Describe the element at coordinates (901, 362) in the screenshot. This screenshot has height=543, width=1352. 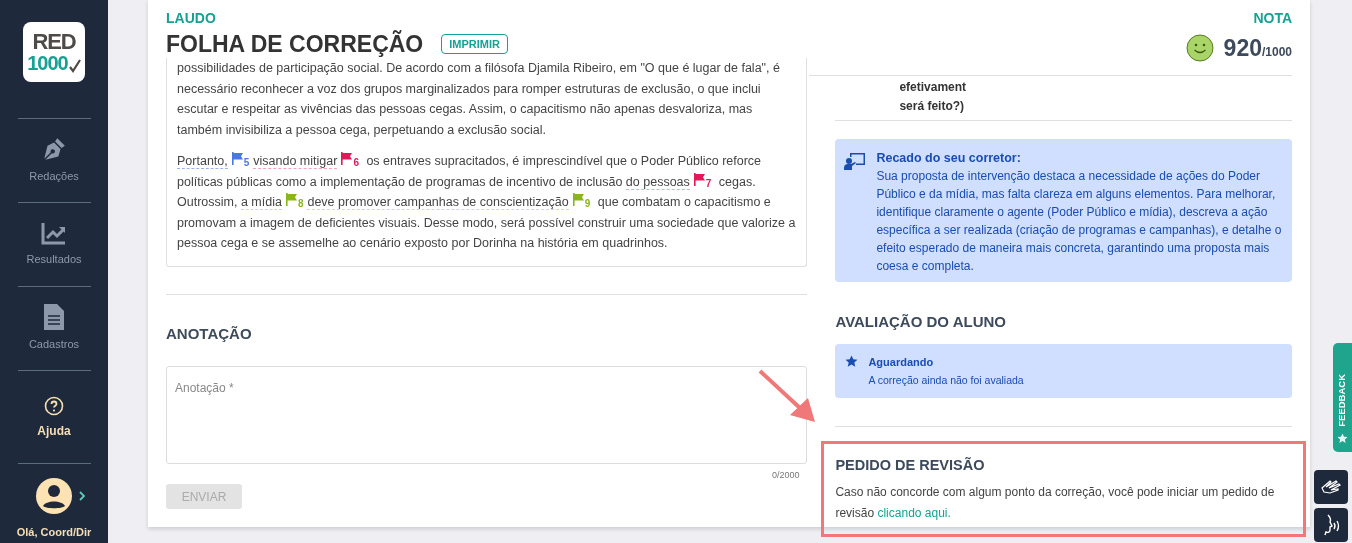
I see `status-title: Aguardando` at that location.